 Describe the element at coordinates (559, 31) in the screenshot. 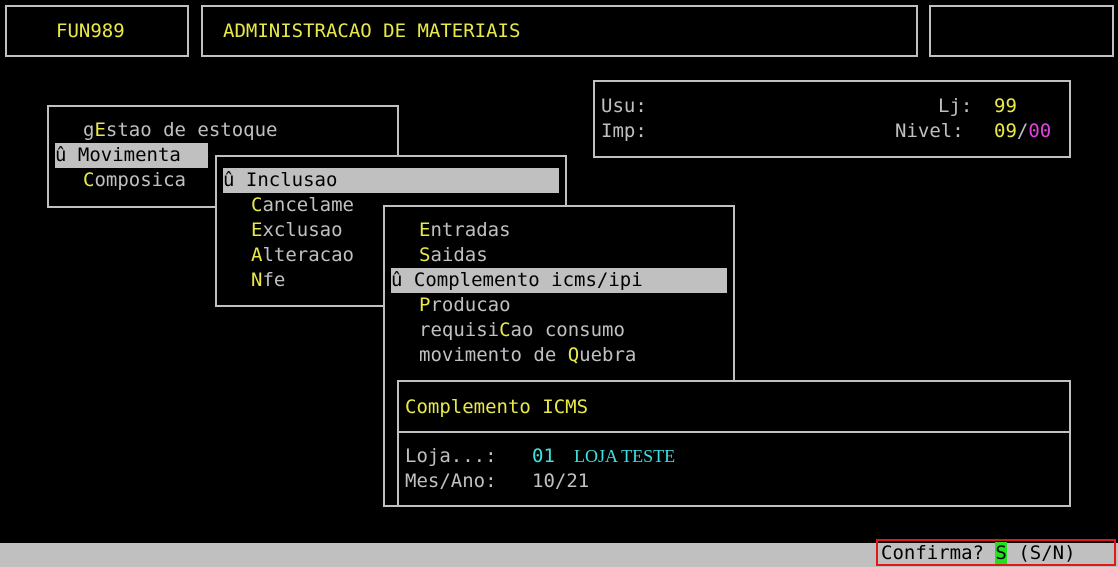

I see `title-box: ADMINISTRACAO DE MATERIAIS` at that location.